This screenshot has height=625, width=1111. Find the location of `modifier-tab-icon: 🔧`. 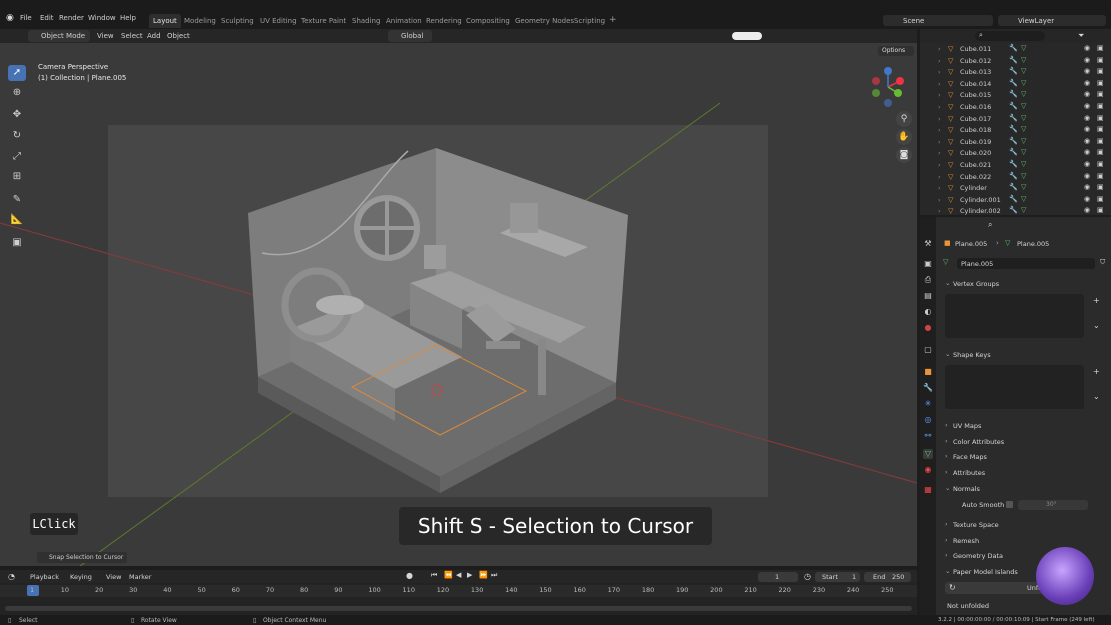

modifier-tab-icon: 🔧 is located at coordinates (928, 388).